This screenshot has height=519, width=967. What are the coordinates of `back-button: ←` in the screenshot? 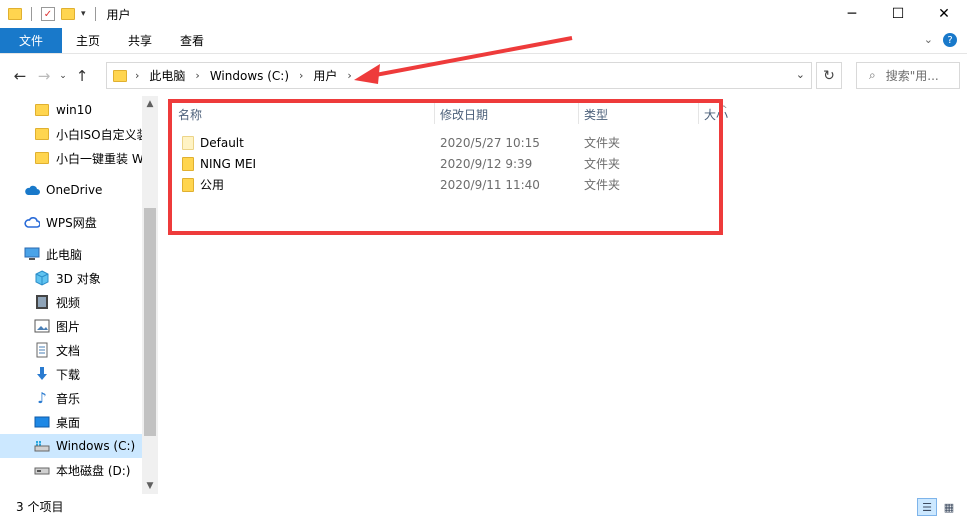 It's located at (20, 76).